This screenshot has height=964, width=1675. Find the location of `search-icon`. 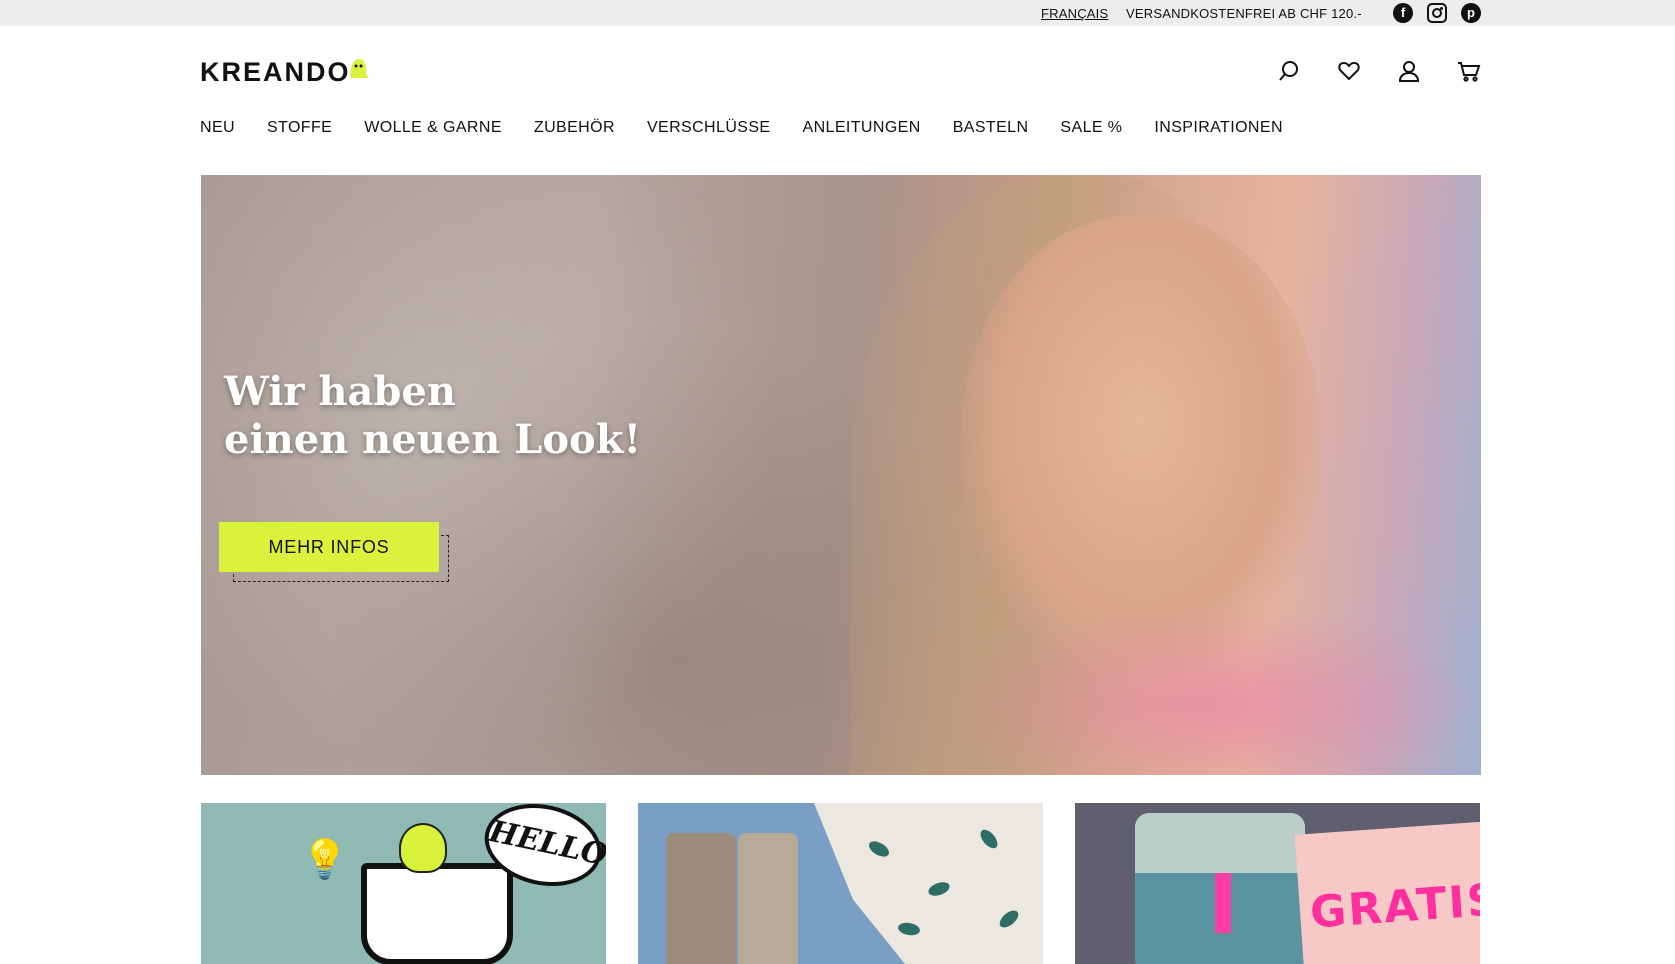

search-icon is located at coordinates (1289, 71).